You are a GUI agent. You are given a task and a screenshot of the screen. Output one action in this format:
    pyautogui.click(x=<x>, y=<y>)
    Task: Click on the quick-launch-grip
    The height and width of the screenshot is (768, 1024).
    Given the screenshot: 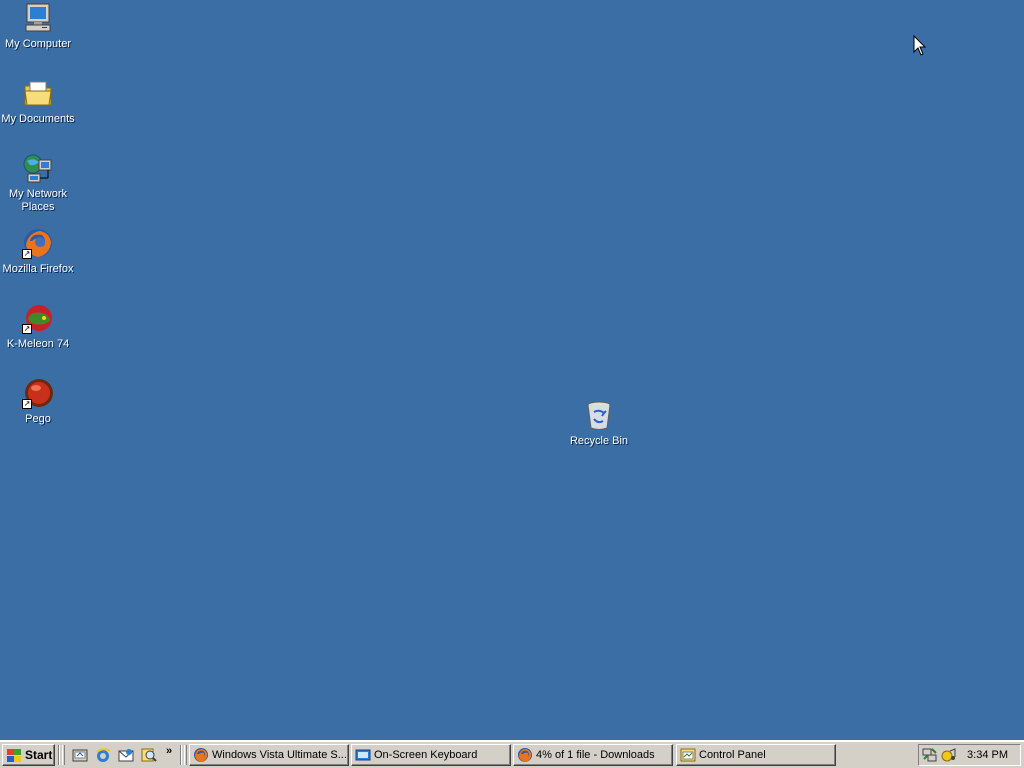 What is the action you would take?
    pyautogui.click(x=63, y=755)
    